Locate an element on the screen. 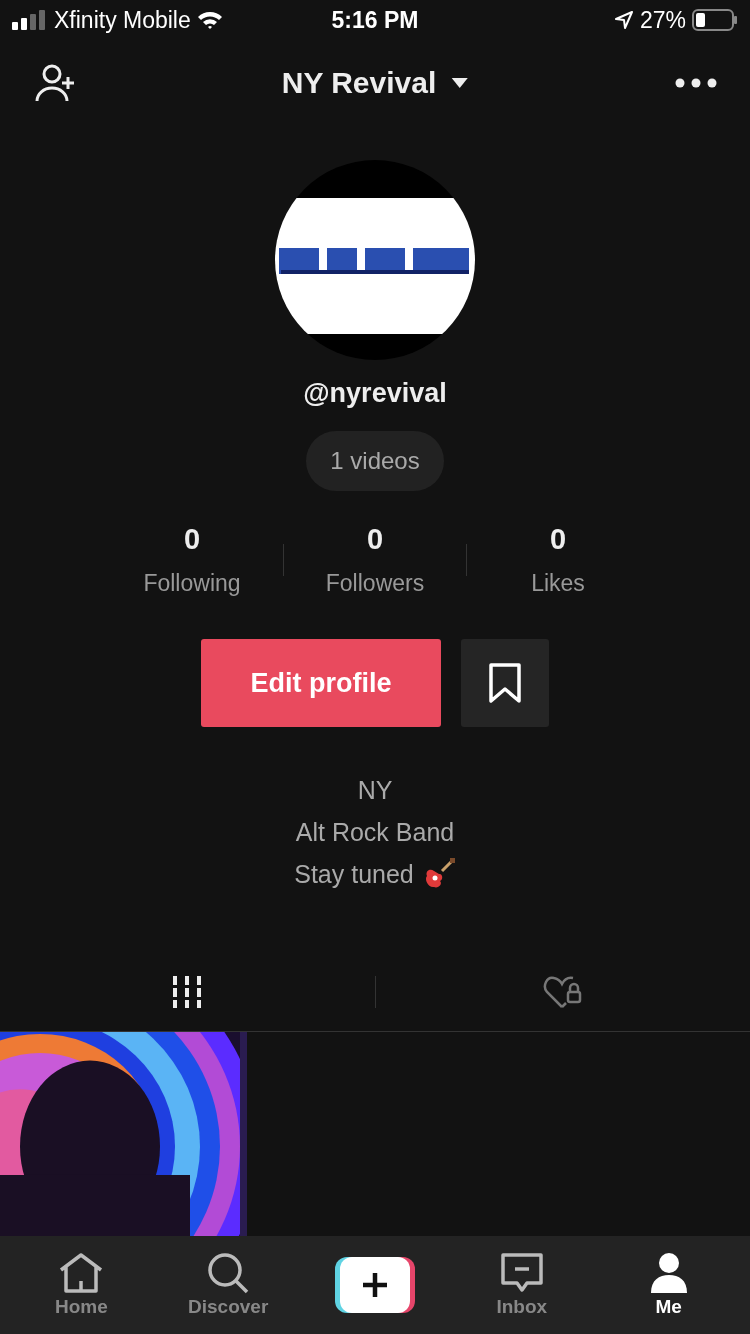 The image size is (750, 1334). more-icon is located at coordinates (696, 83).